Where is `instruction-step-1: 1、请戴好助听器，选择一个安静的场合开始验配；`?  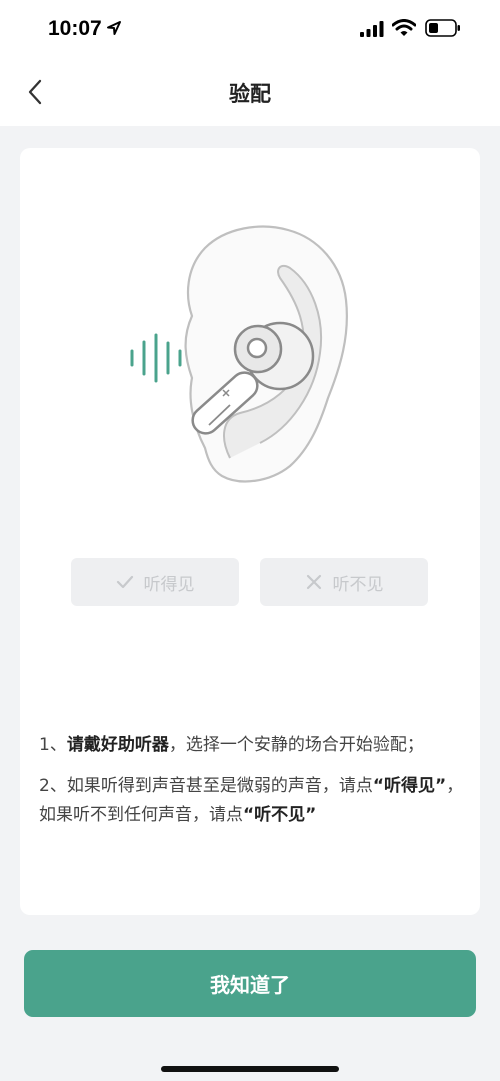
instruction-step-1: 1、请戴好助听器，选择一个安静的场合开始验配； is located at coordinates (231, 745).